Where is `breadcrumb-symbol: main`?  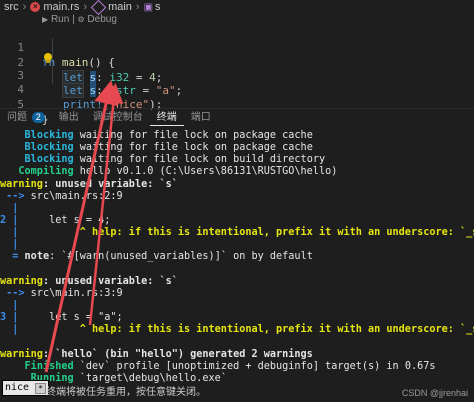 breadcrumb-symbol: main is located at coordinates (120, 7).